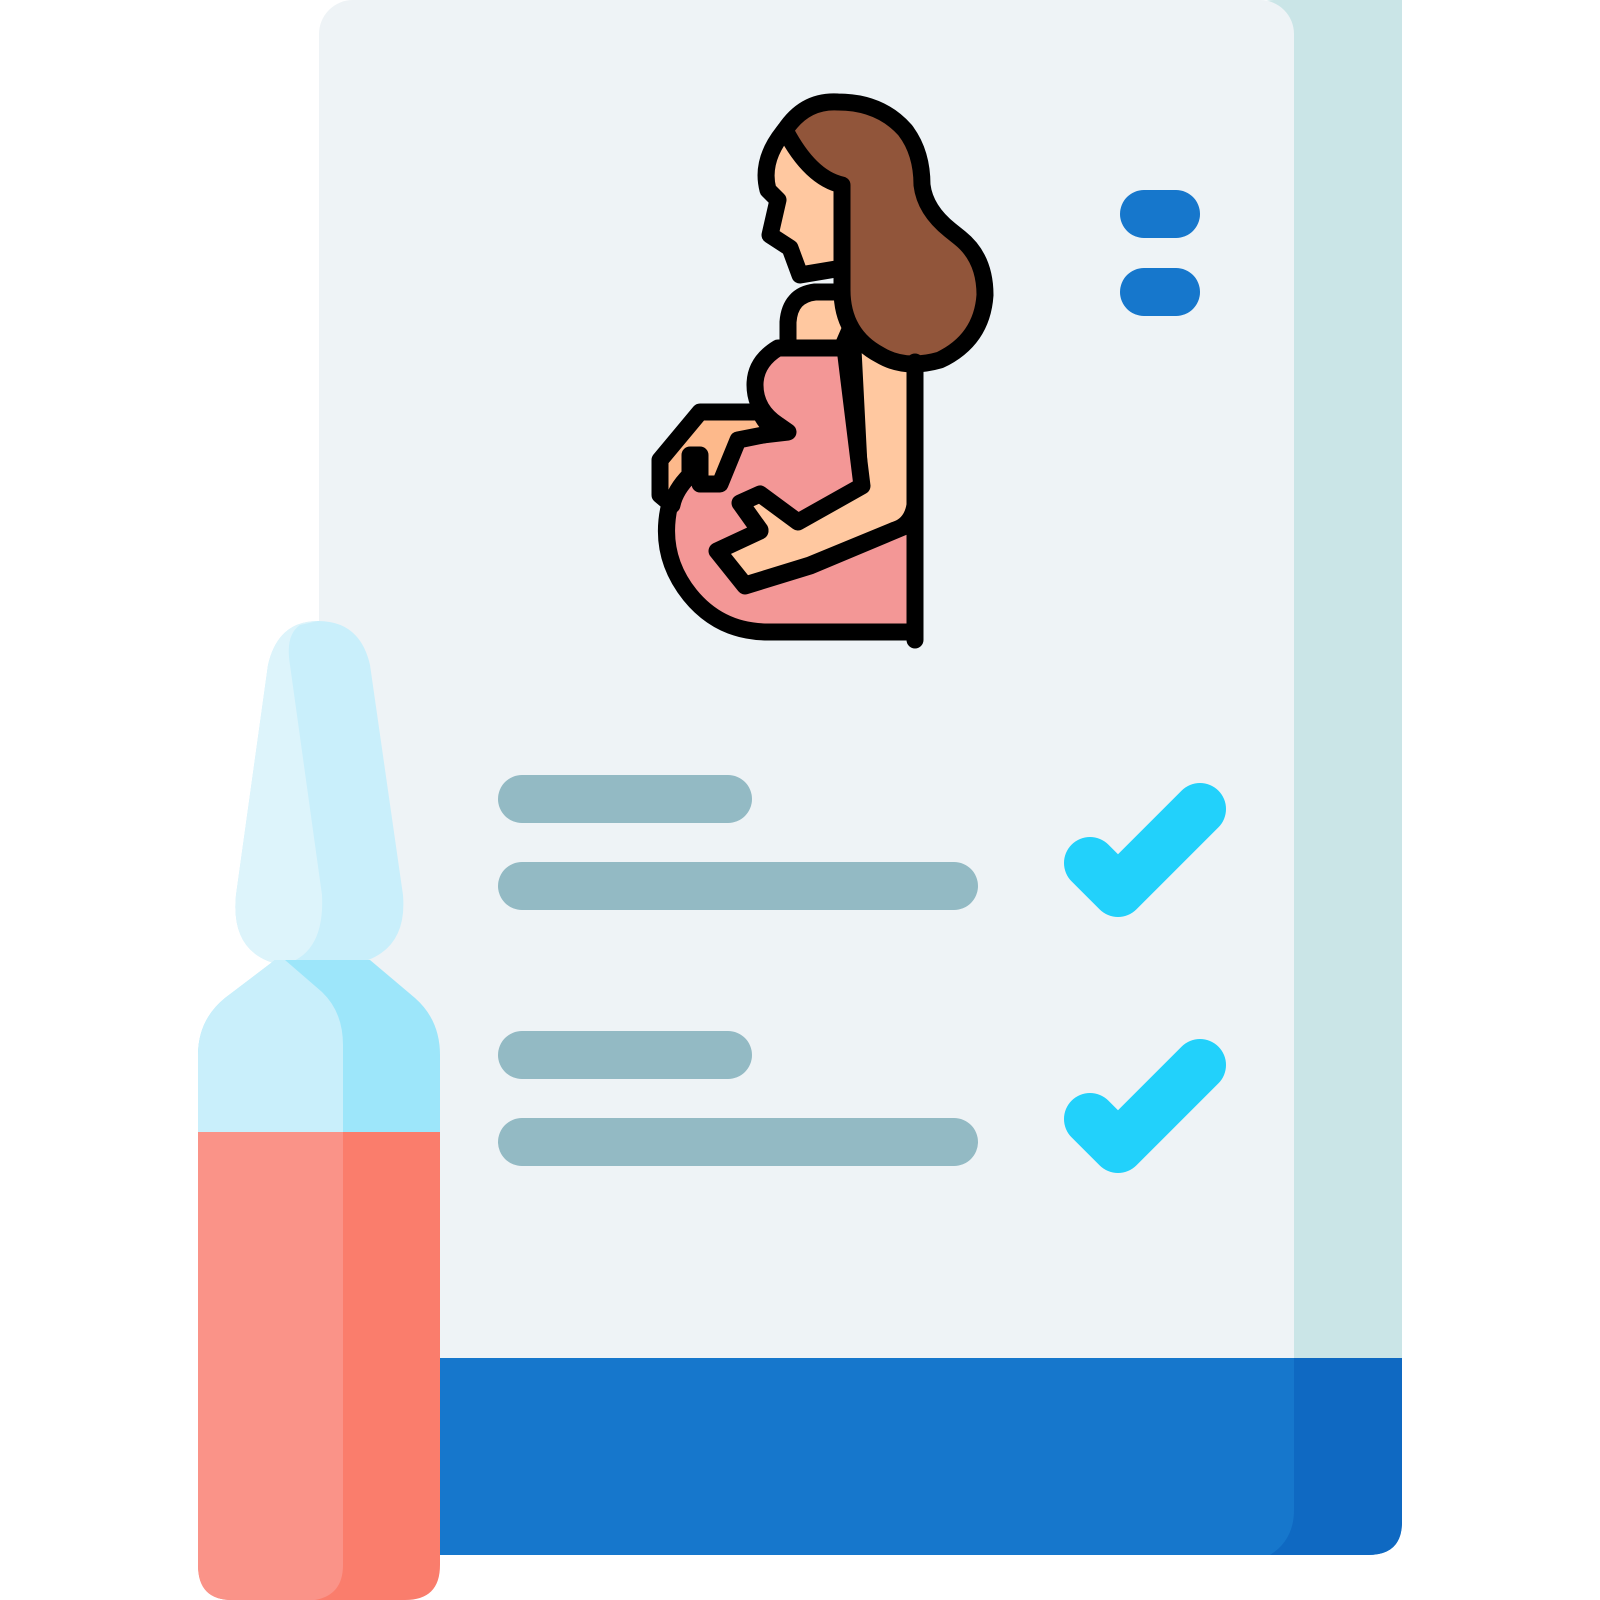 The image size is (1600, 1600). What do you see at coordinates (860, 1456) in the screenshot?
I see `document-footer-band` at bounding box center [860, 1456].